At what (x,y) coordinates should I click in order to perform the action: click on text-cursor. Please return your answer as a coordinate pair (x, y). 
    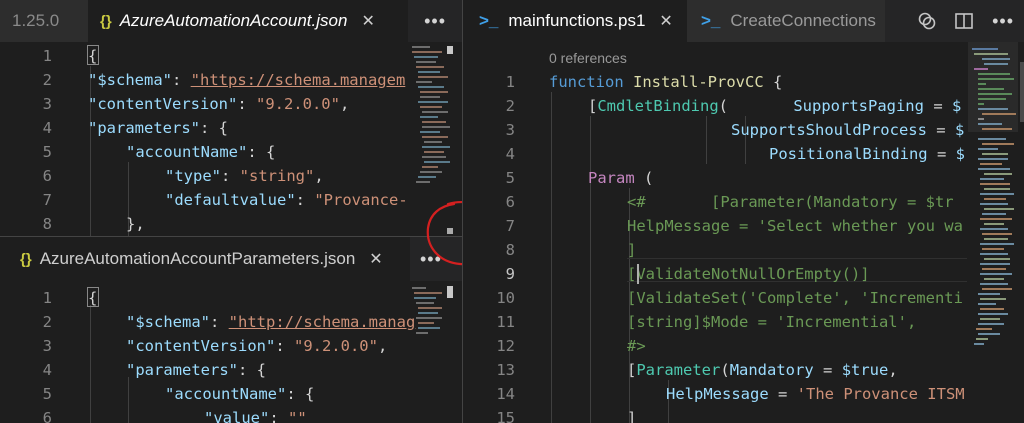
    Looking at the image, I should click on (638, 274).